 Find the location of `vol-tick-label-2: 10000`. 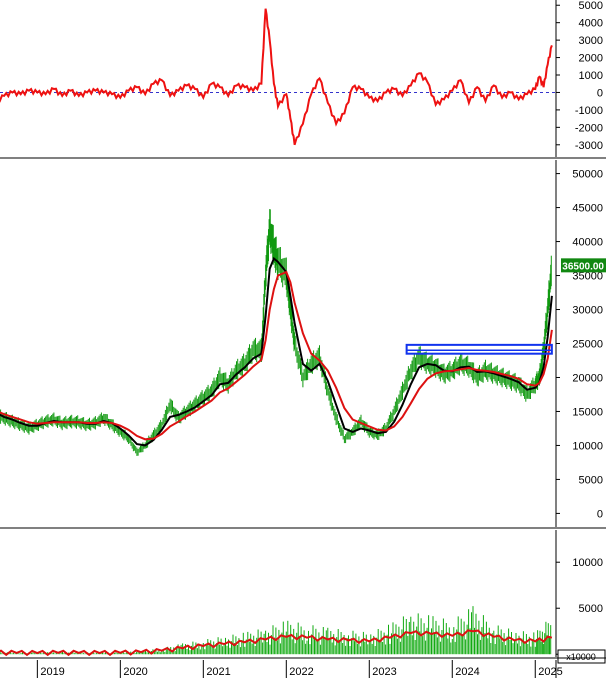

vol-tick-label-2: 10000 is located at coordinates (587, 563).